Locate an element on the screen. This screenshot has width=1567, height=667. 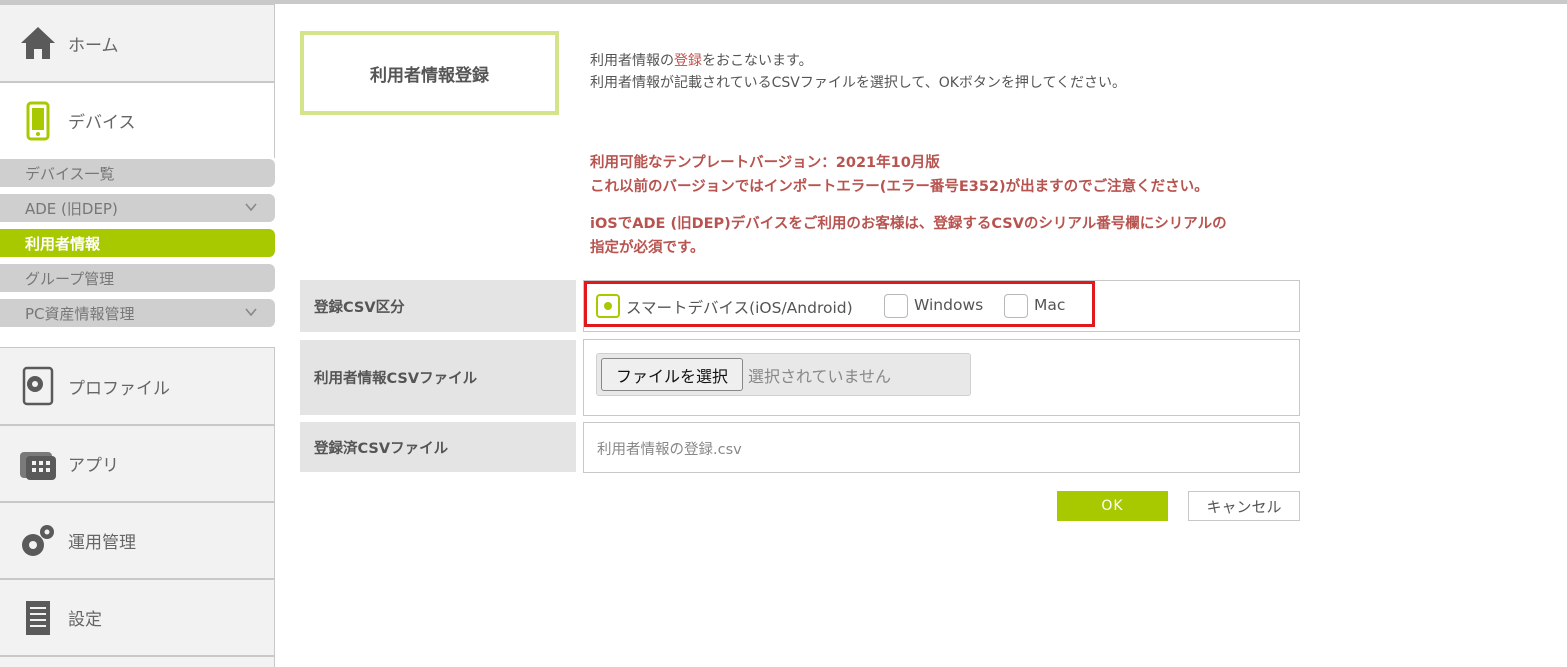
smart-device-checkbox is located at coordinates (608, 306).